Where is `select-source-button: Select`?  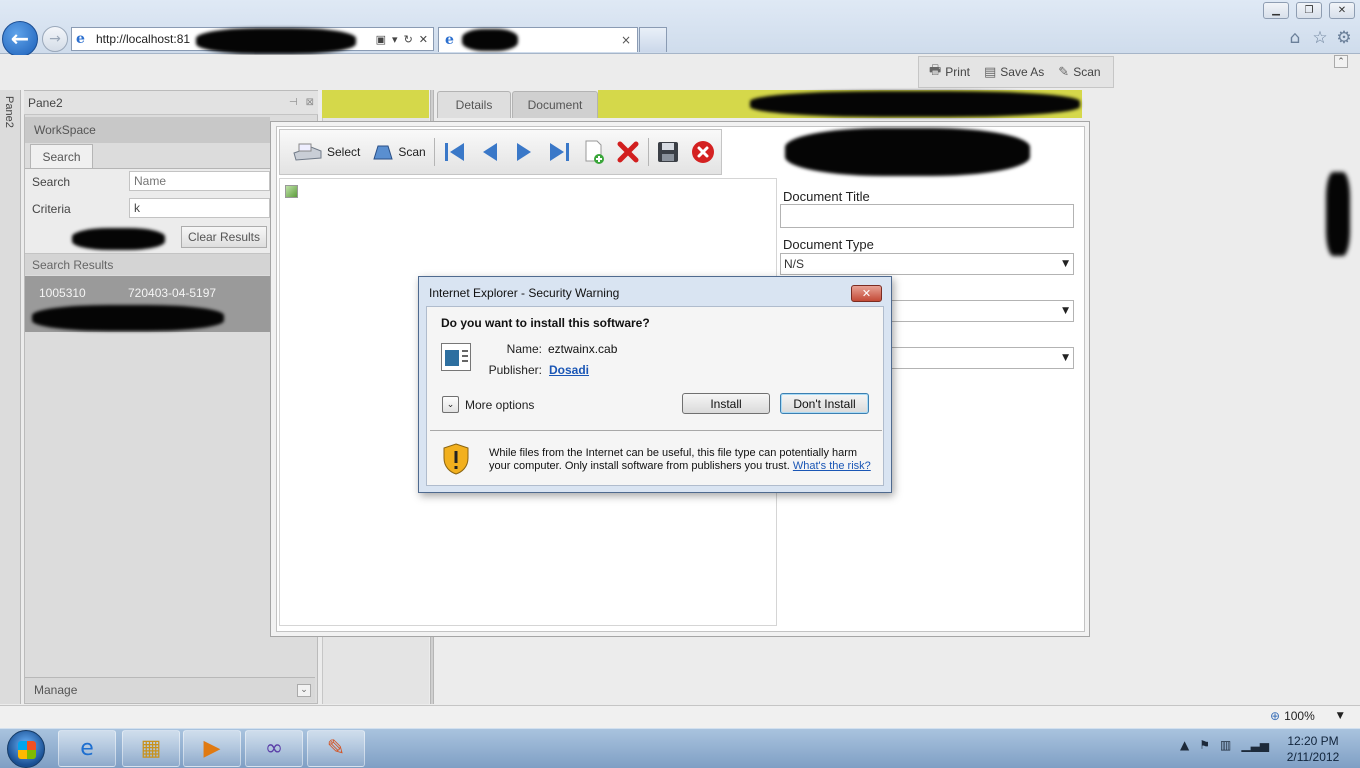
select-source-button: Select is located at coordinates (325, 152).